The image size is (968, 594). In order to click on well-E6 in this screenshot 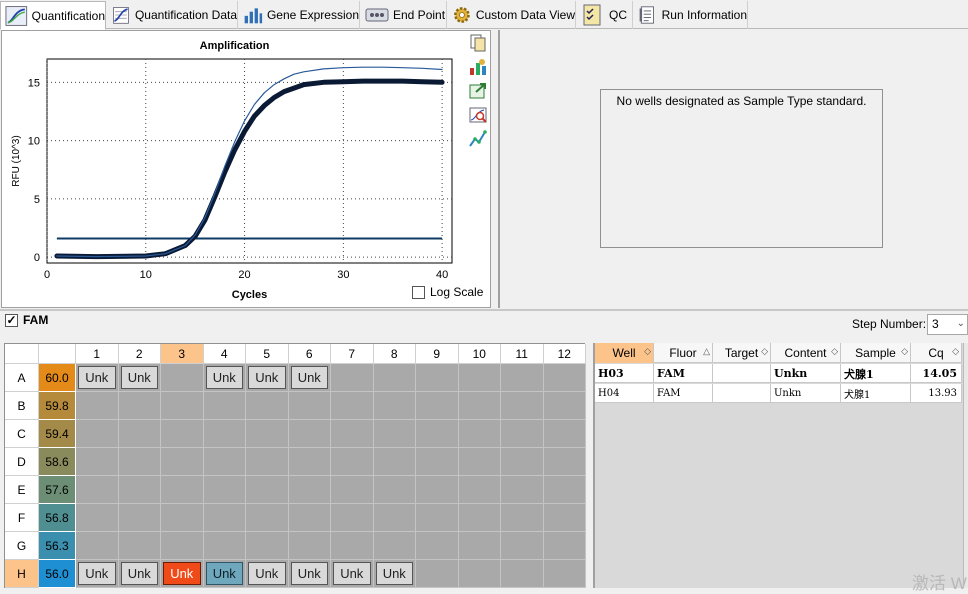, I will do `click(309, 490)`.